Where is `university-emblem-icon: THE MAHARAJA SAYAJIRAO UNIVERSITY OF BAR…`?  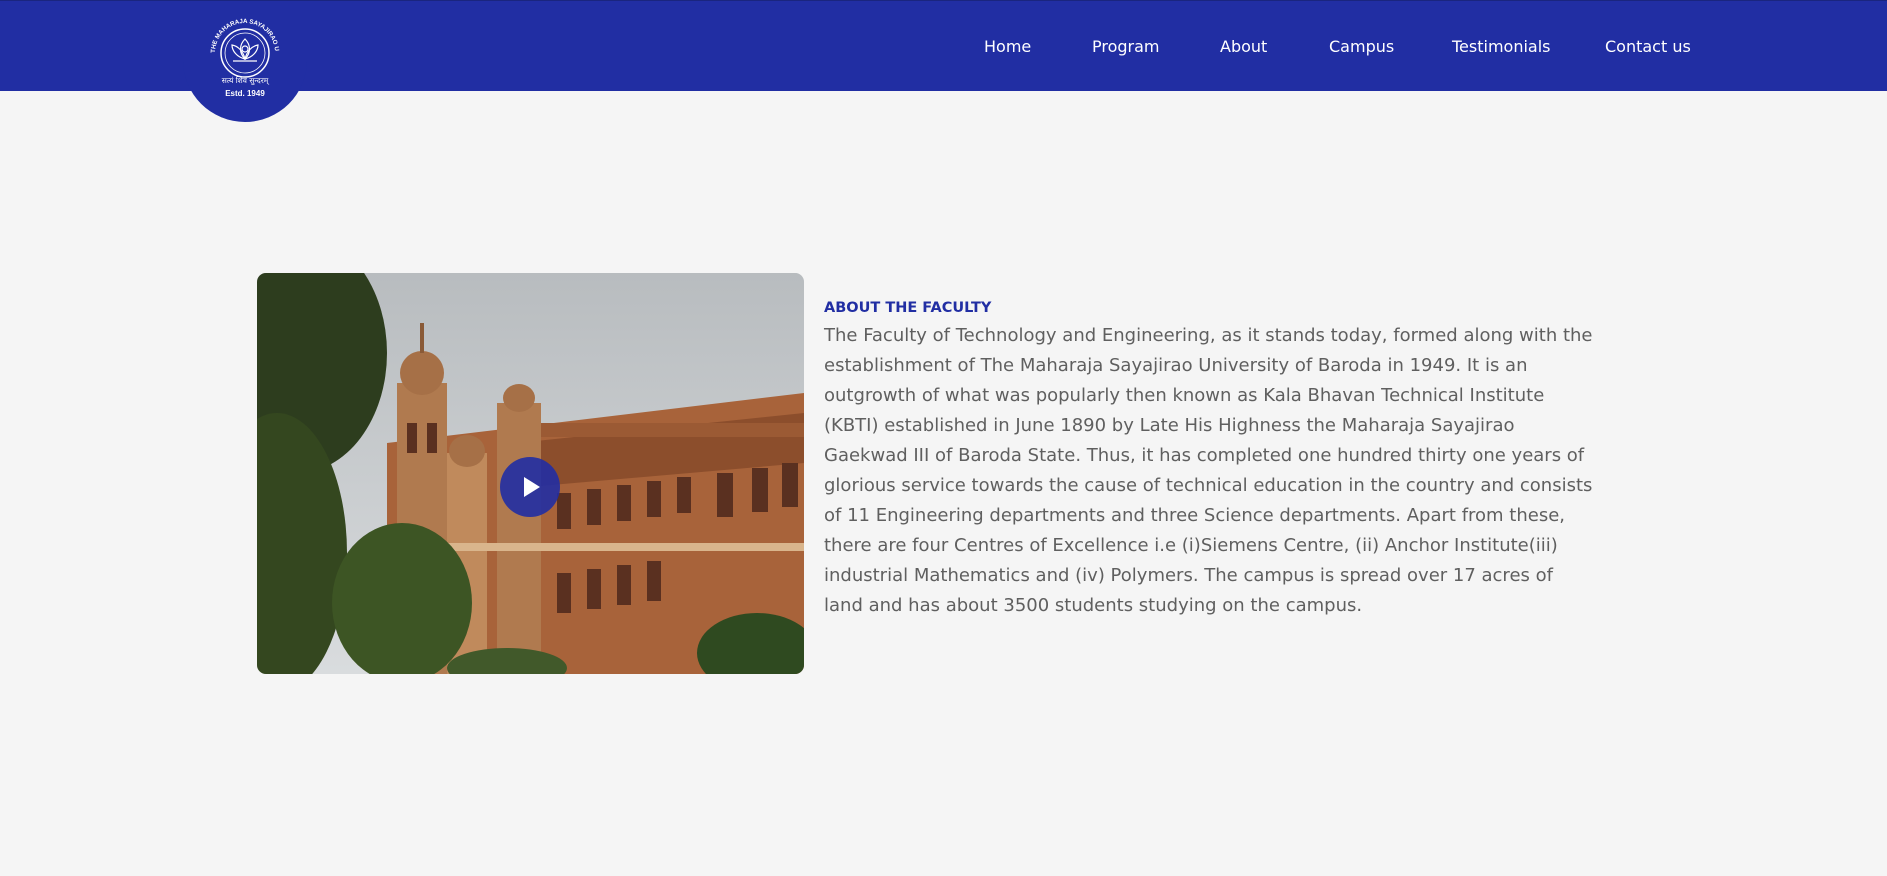 university-emblem-icon: THE MAHARAJA SAYAJIRAO UNIVERSITY OF BAR… is located at coordinates (241, 47).